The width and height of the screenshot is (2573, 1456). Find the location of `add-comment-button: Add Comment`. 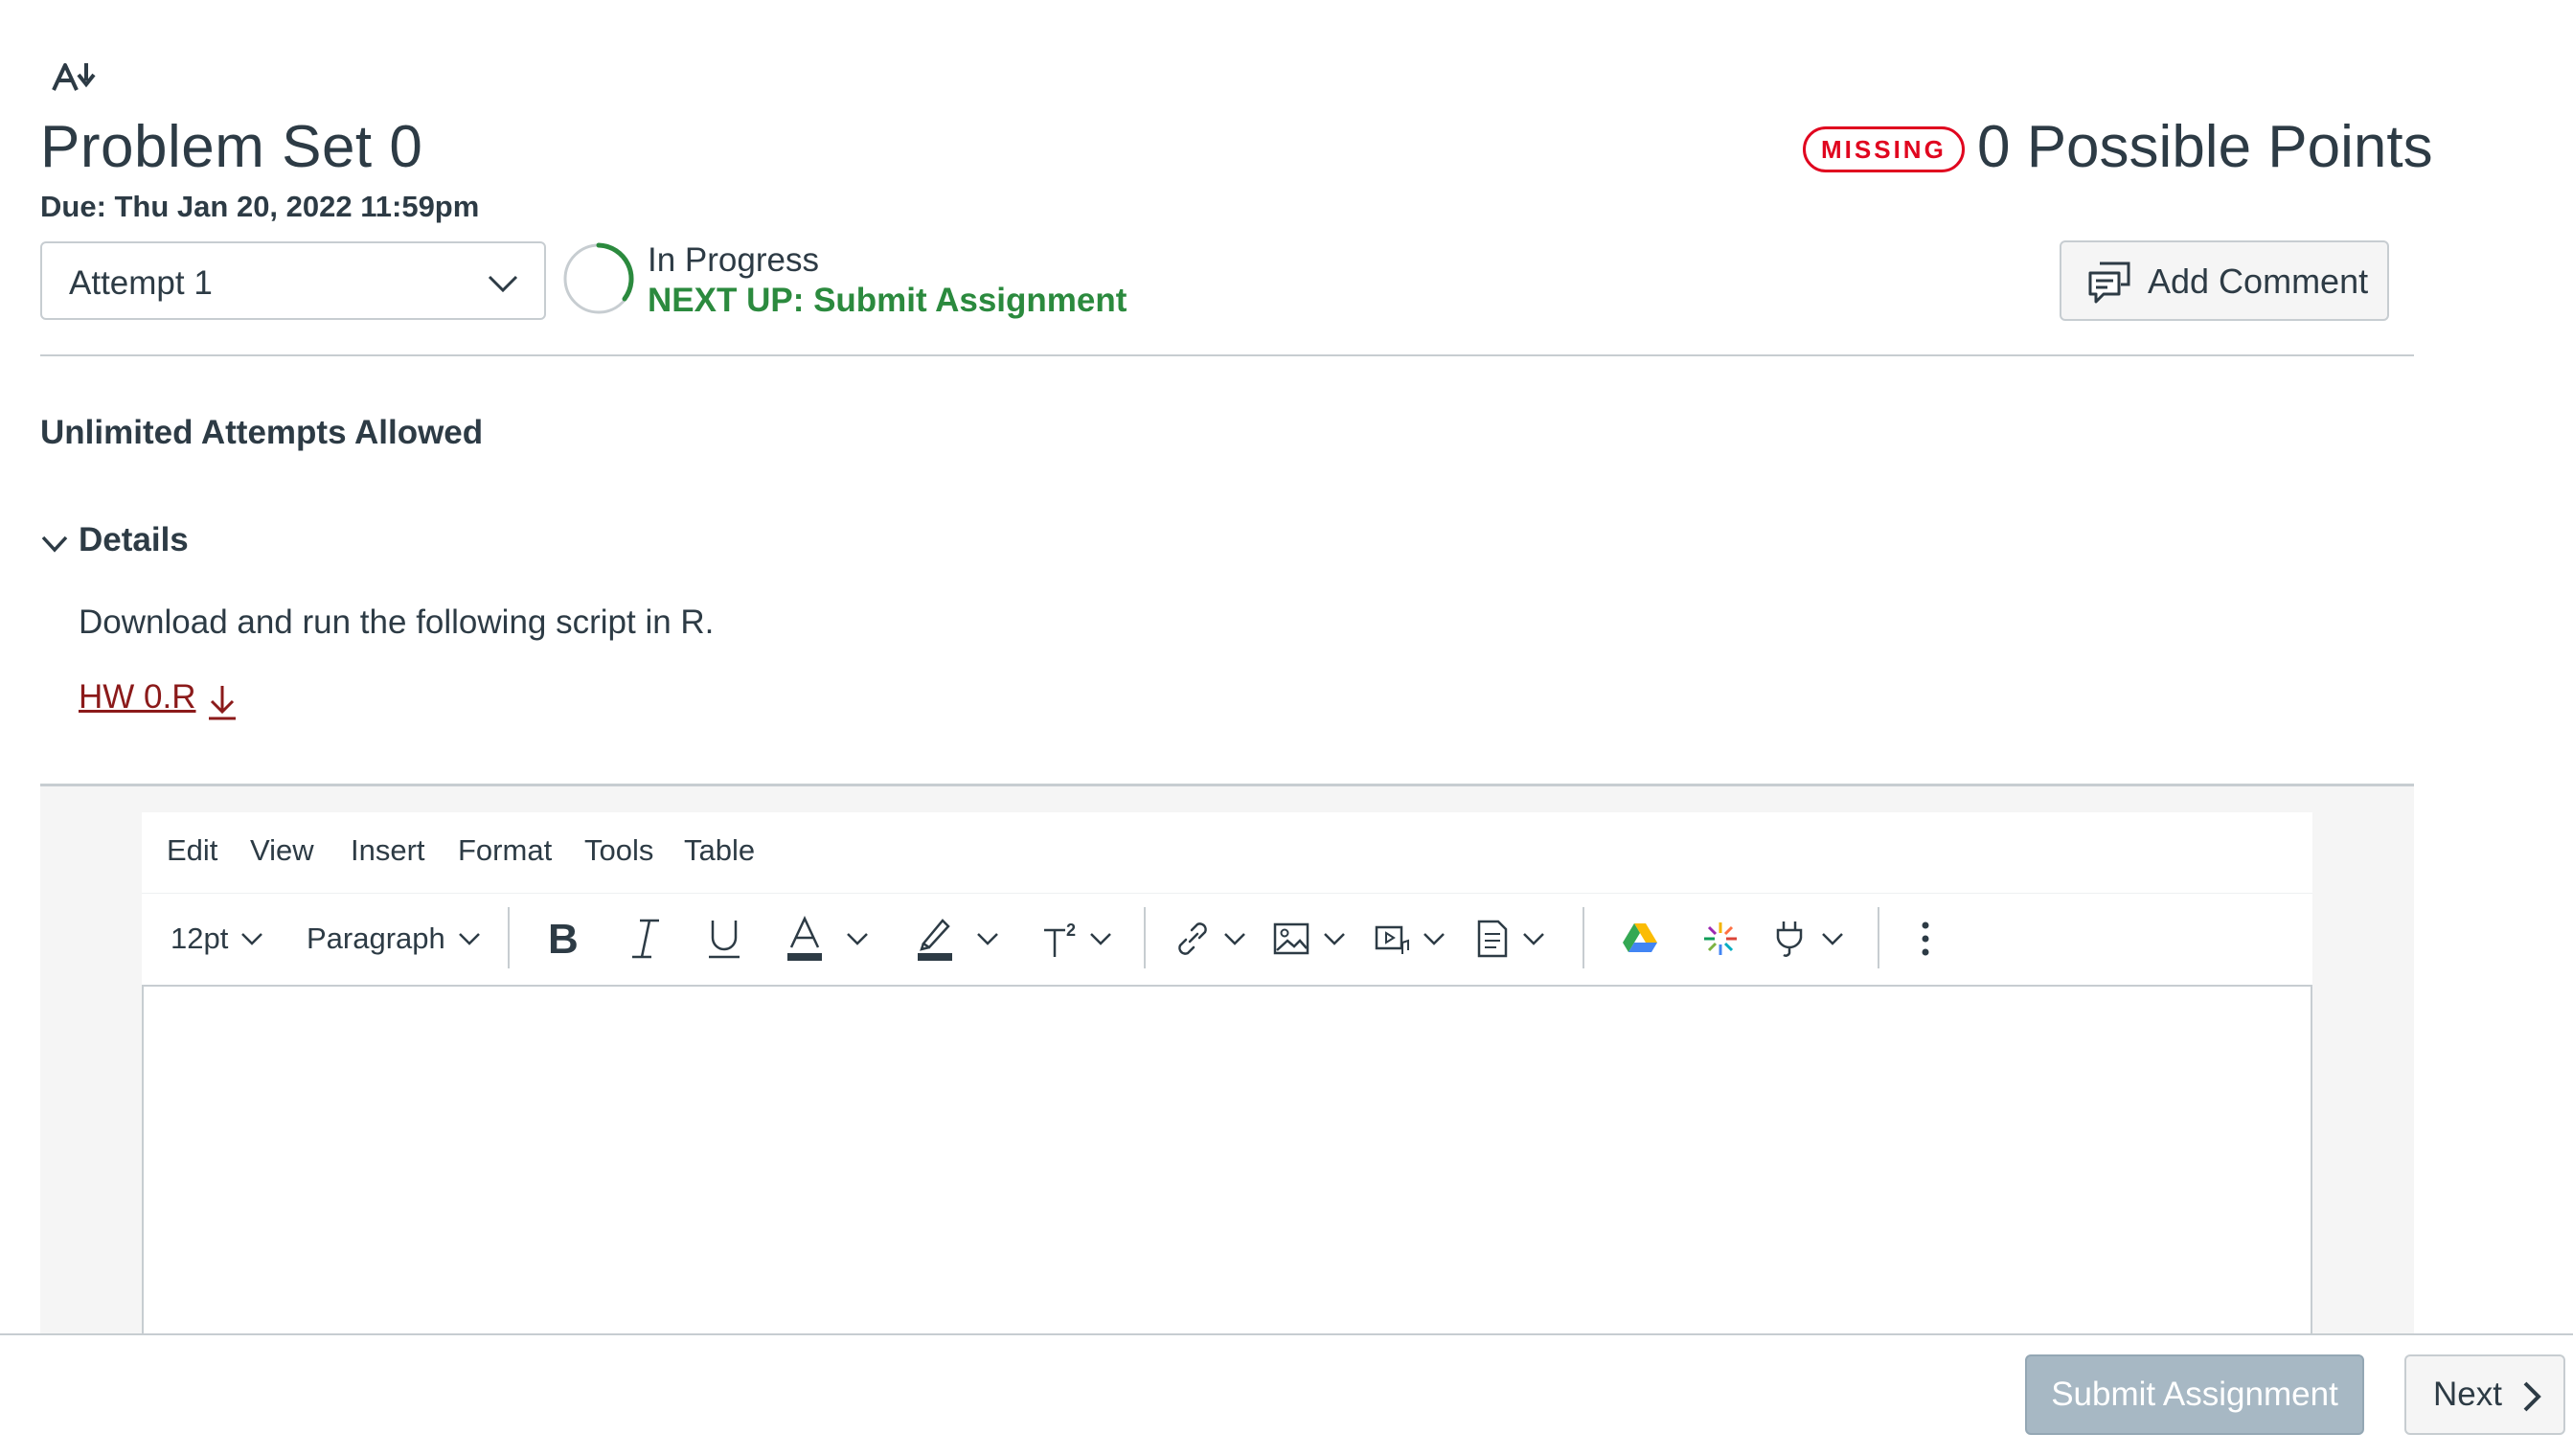

add-comment-button: Add Comment is located at coordinates (2225, 280).